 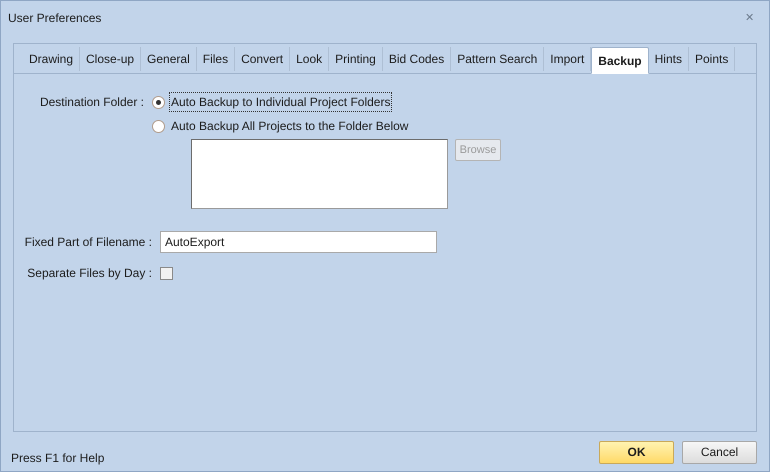 What do you see at coordinates (417, 59) in the screenshot?
I see `tab: Bid Codes` at bounding box center [417, 59].